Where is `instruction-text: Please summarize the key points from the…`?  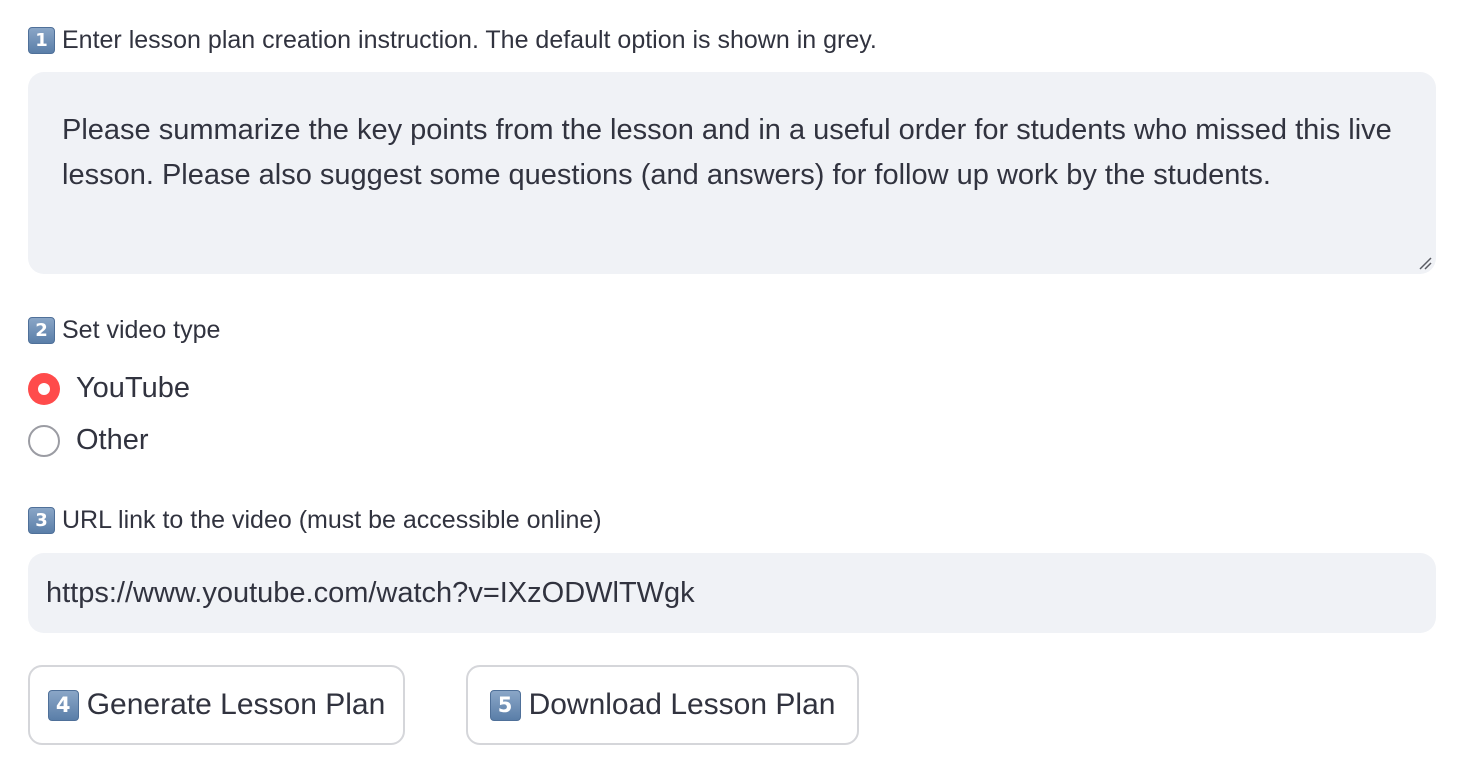
instruction-text: Please summarize the key points from the… is located at coordinates (727, 152).